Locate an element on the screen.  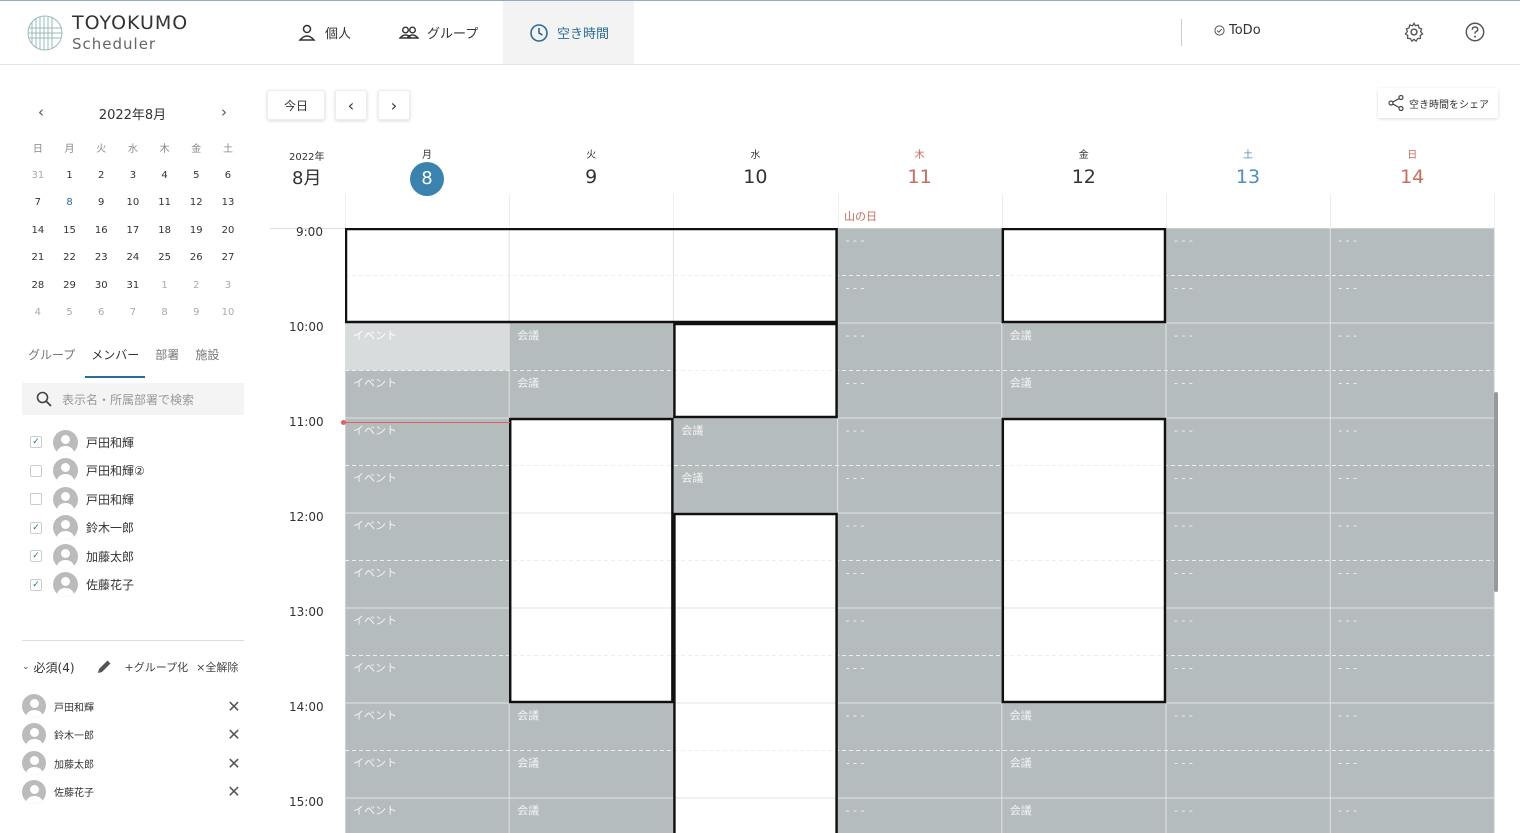
day-header: 月8 is located at coordinates (427, 171).